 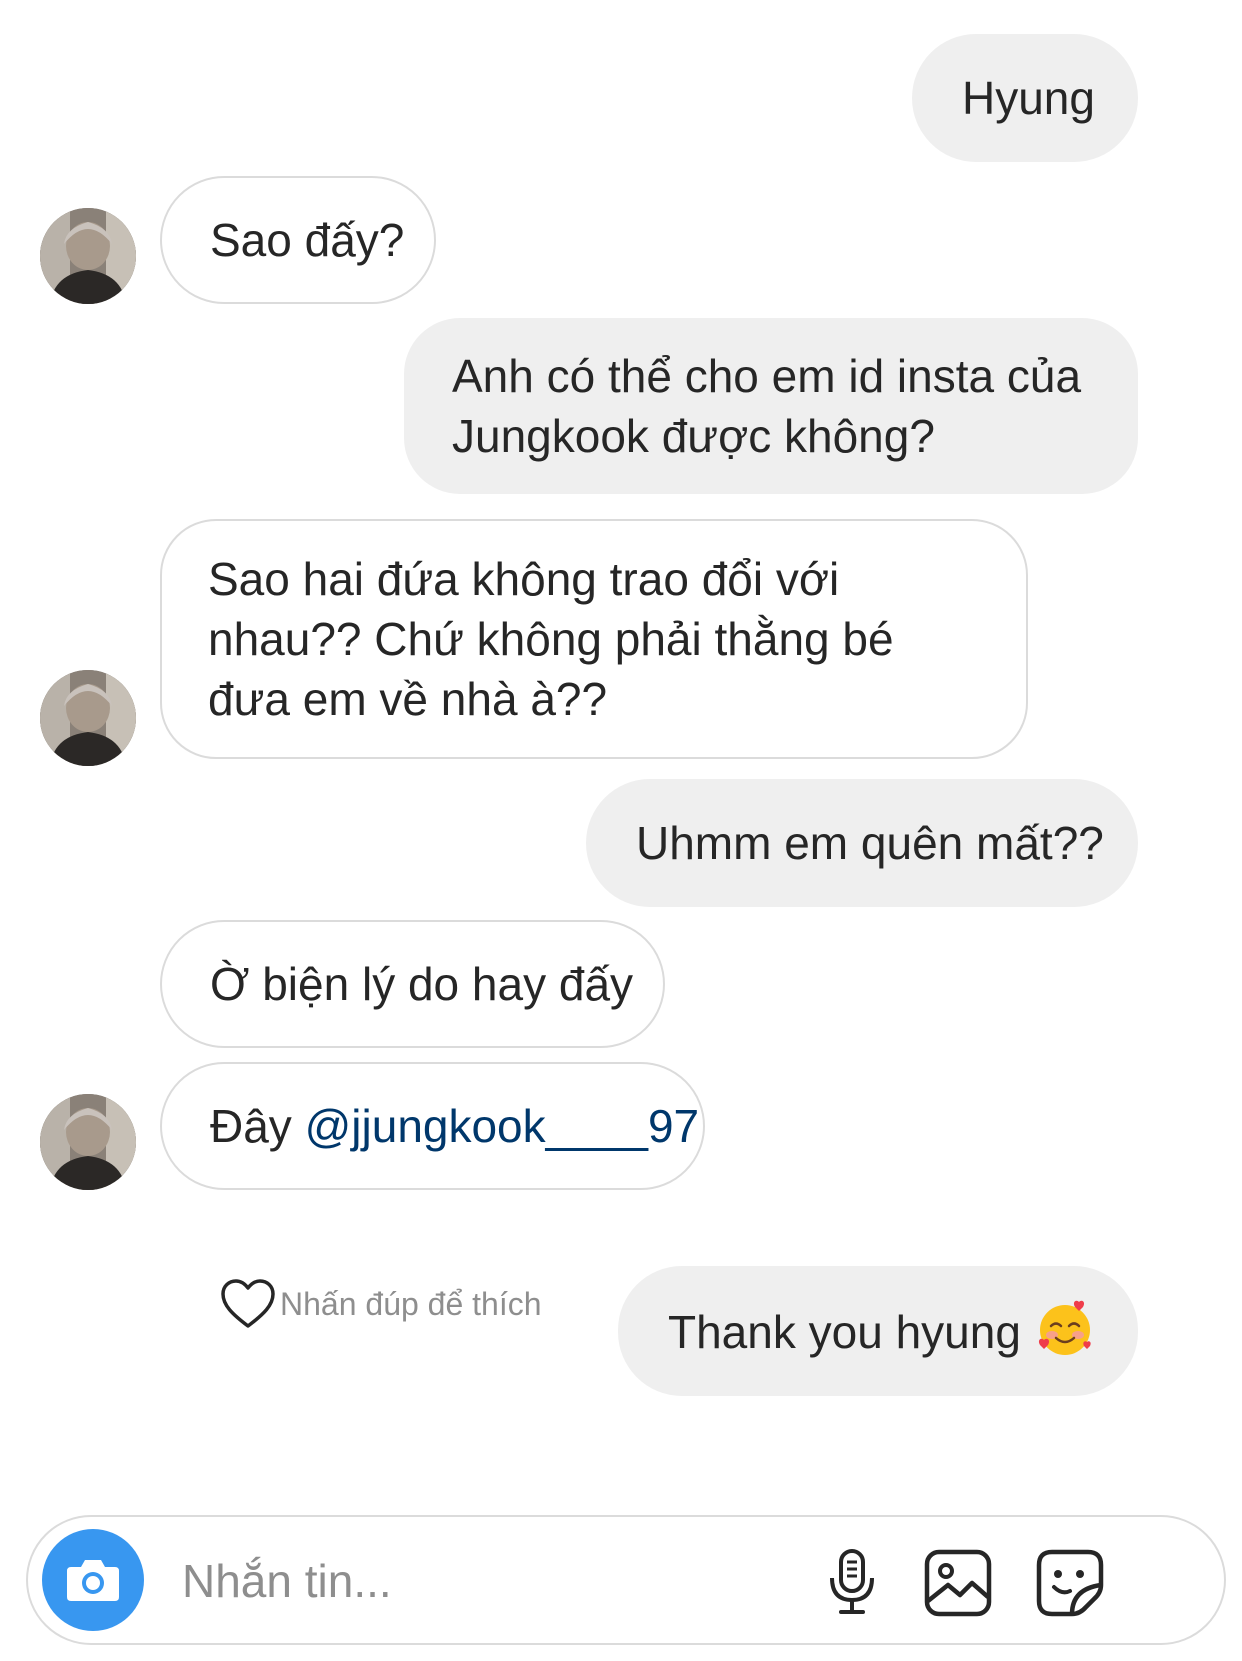 I want to click on camera-icon, so click(x=93, y=1580).